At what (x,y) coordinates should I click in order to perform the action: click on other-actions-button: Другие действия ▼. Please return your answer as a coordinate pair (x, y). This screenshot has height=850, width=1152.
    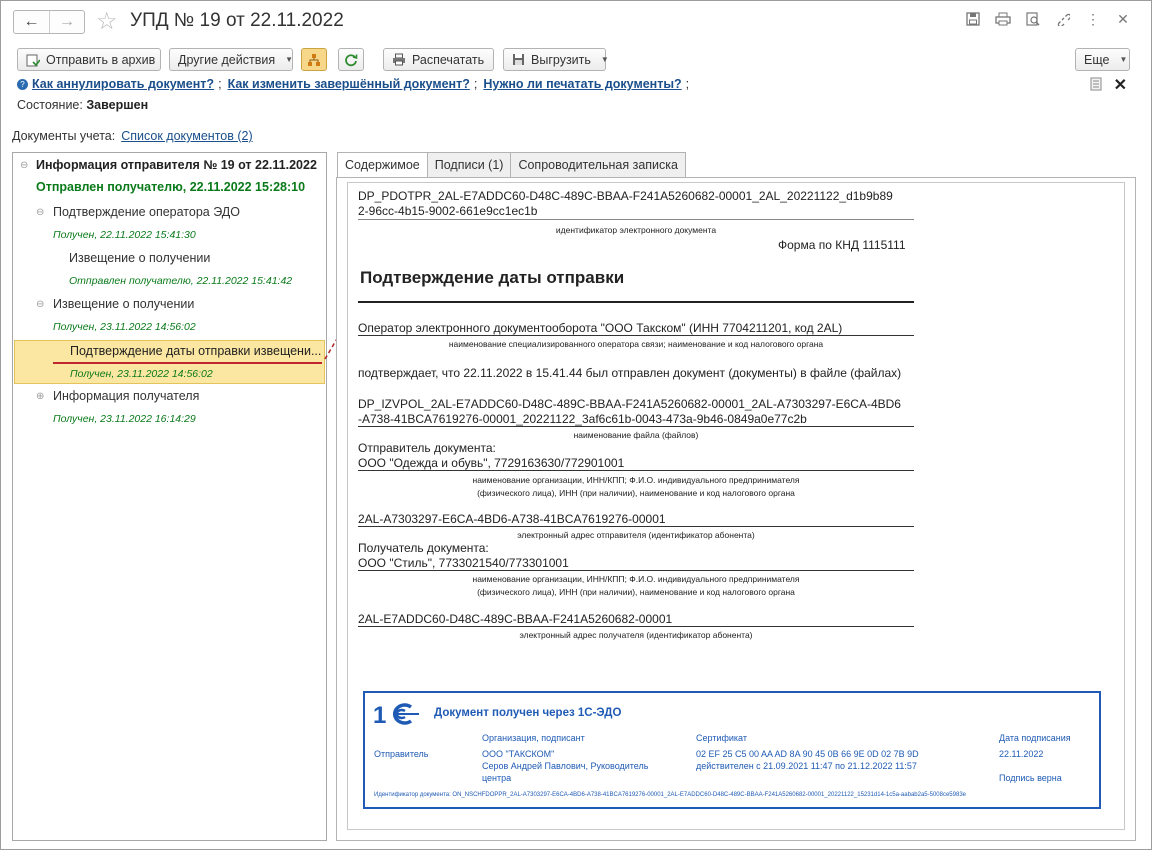
    Looking at the image, I should click on (231, 59).